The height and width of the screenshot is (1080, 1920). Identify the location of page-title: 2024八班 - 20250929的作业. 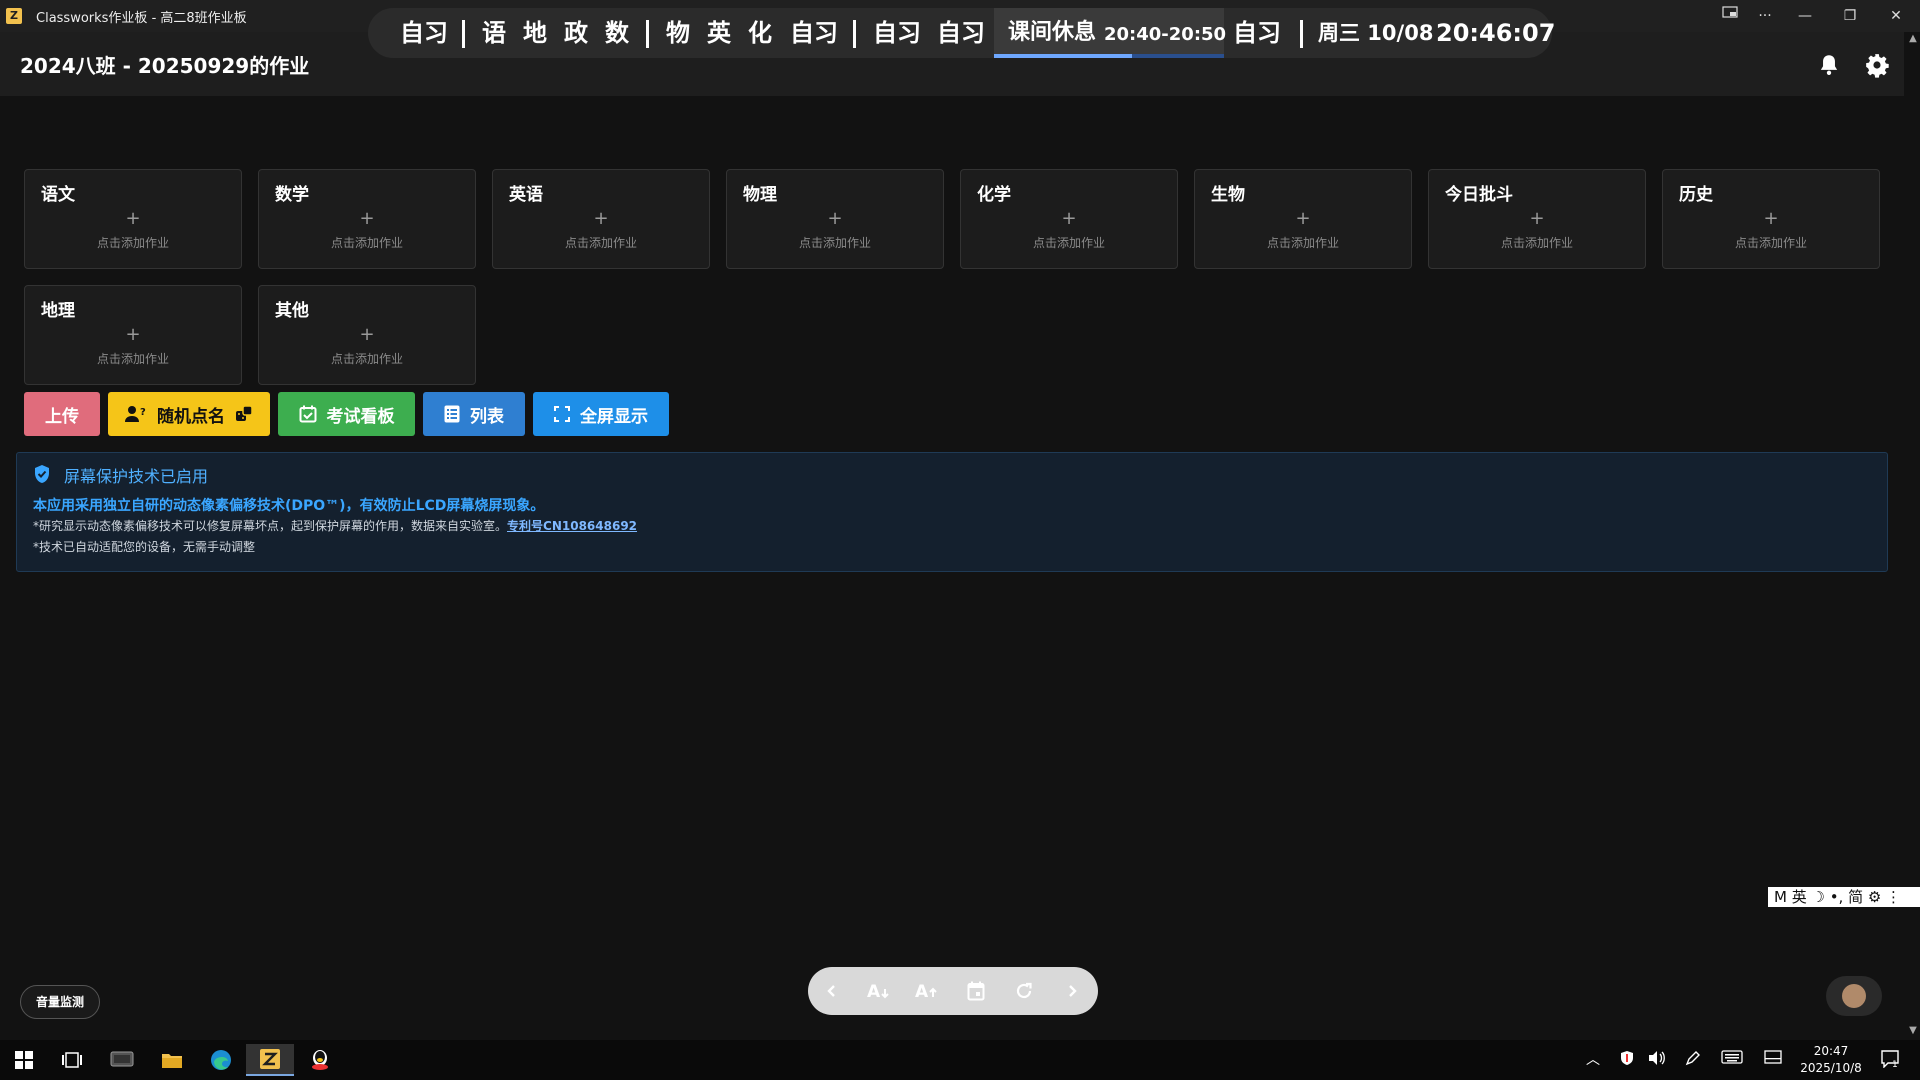
(165, 66).